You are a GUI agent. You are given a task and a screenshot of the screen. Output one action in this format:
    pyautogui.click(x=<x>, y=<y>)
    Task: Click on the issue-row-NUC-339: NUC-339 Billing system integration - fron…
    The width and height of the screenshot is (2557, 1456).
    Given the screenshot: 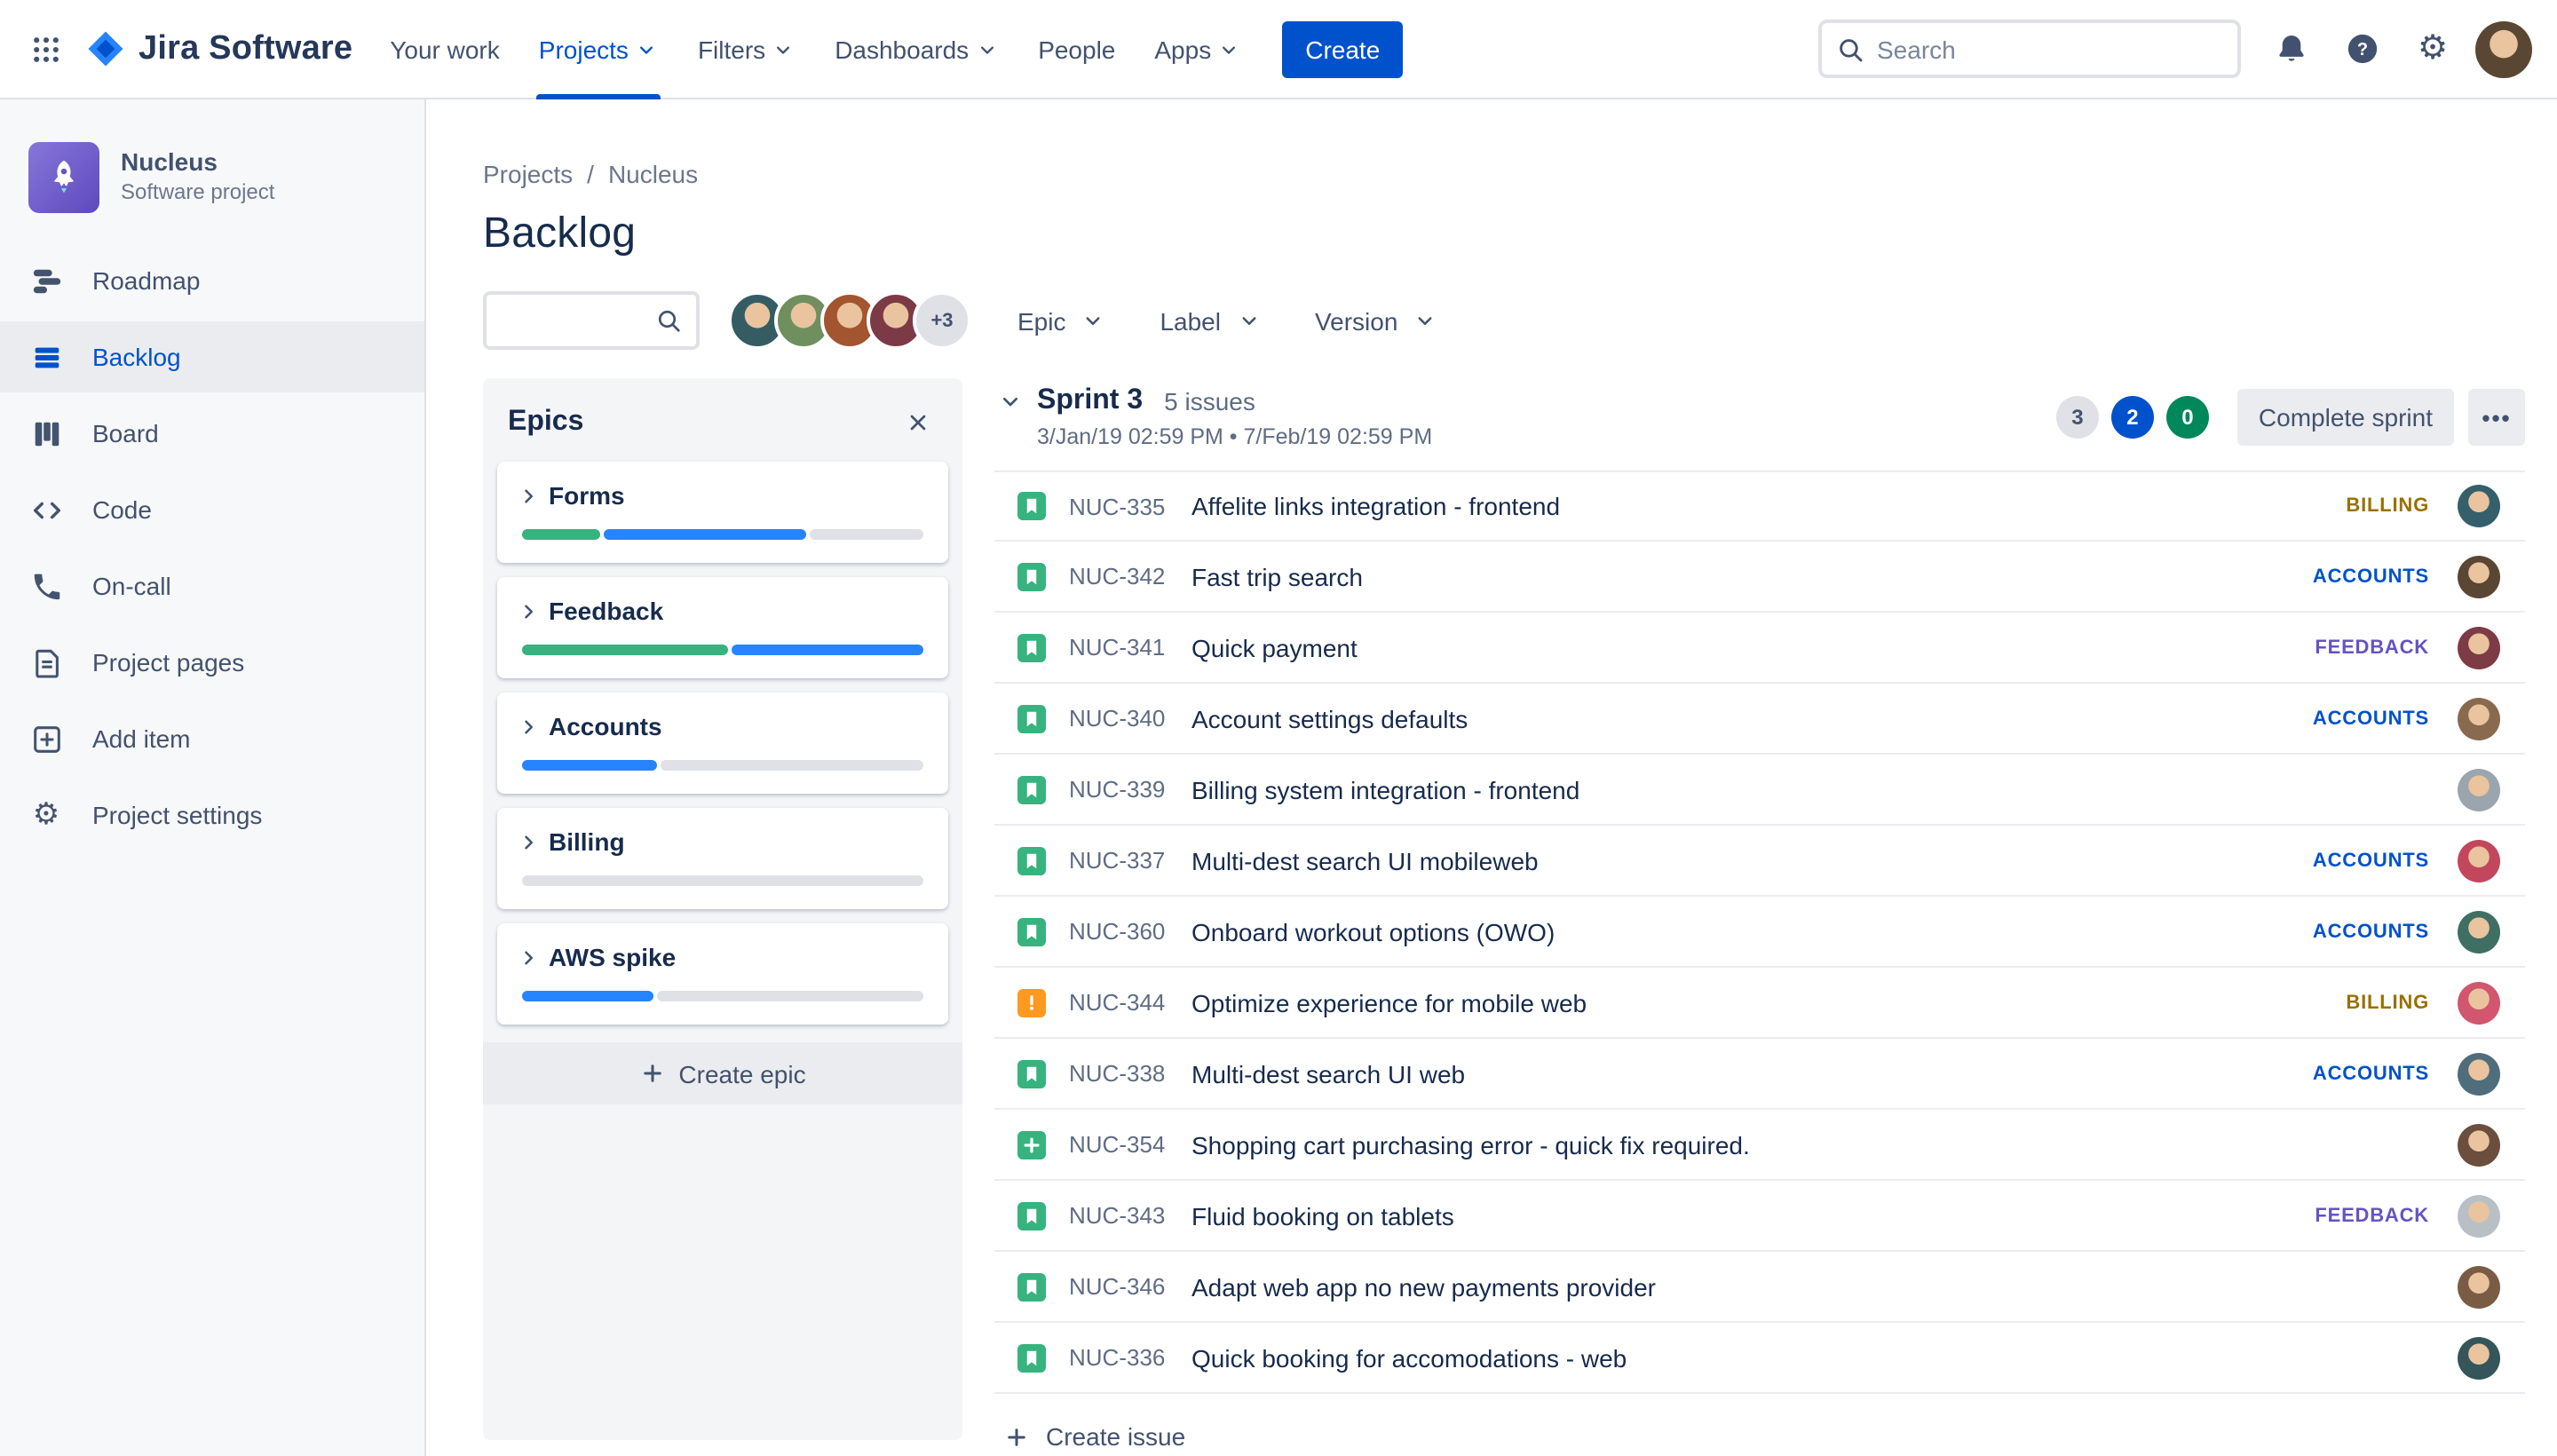 What is the action you would take?
    pyautogui.click(x=1759, y=790)
    